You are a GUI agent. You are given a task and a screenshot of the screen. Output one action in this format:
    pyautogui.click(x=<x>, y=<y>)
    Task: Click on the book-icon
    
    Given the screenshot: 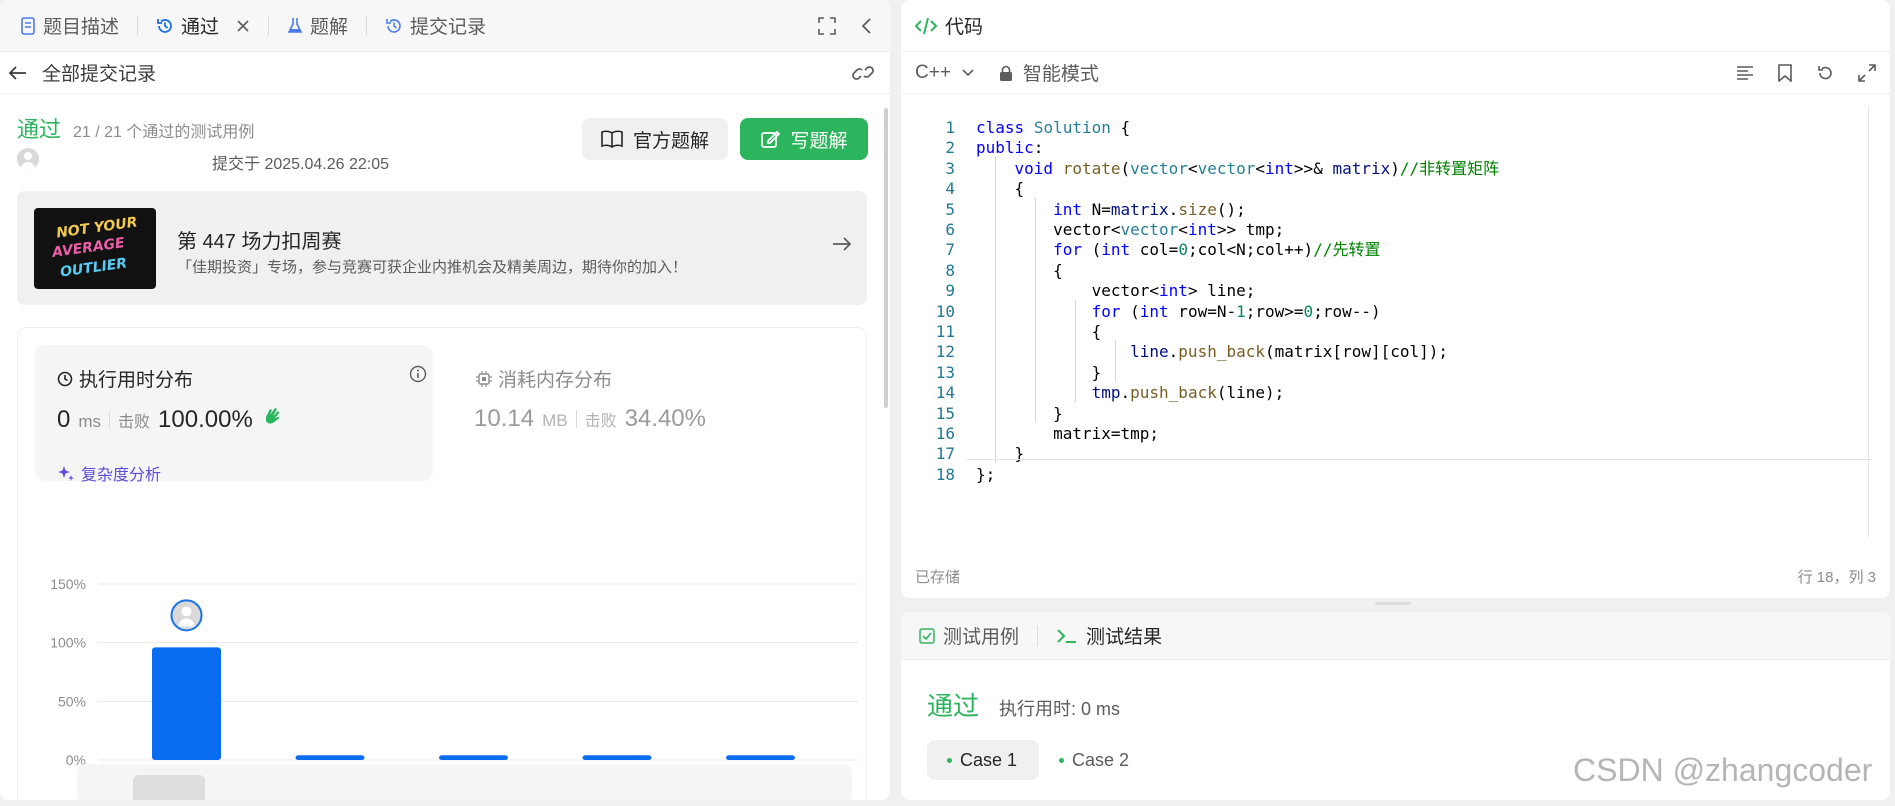 What is the action you would take?
    pyautogui.click(x=612, y=139)
    